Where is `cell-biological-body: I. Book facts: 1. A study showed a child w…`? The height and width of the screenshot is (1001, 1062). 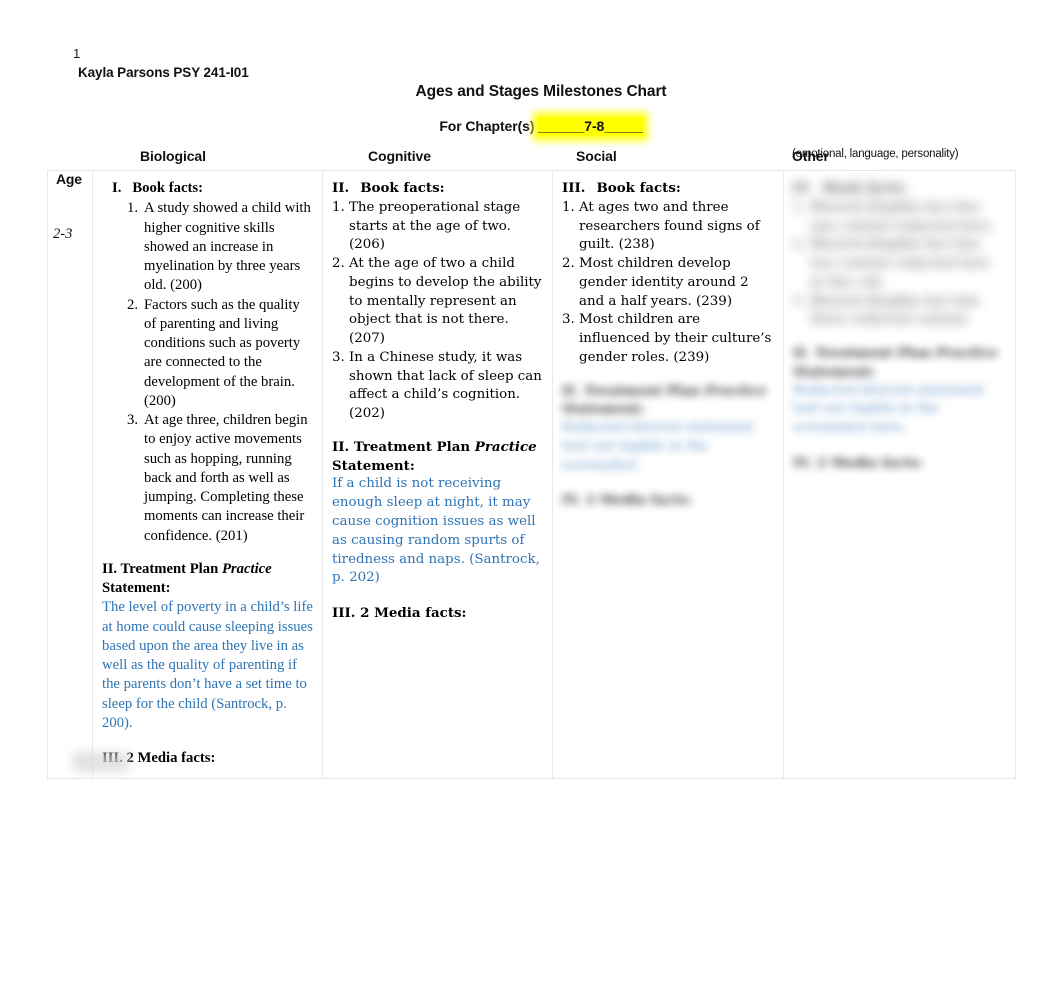 cell-biological-body: I. Book facts: 1. A study showed a child w… is located at coordinates (207, 474).